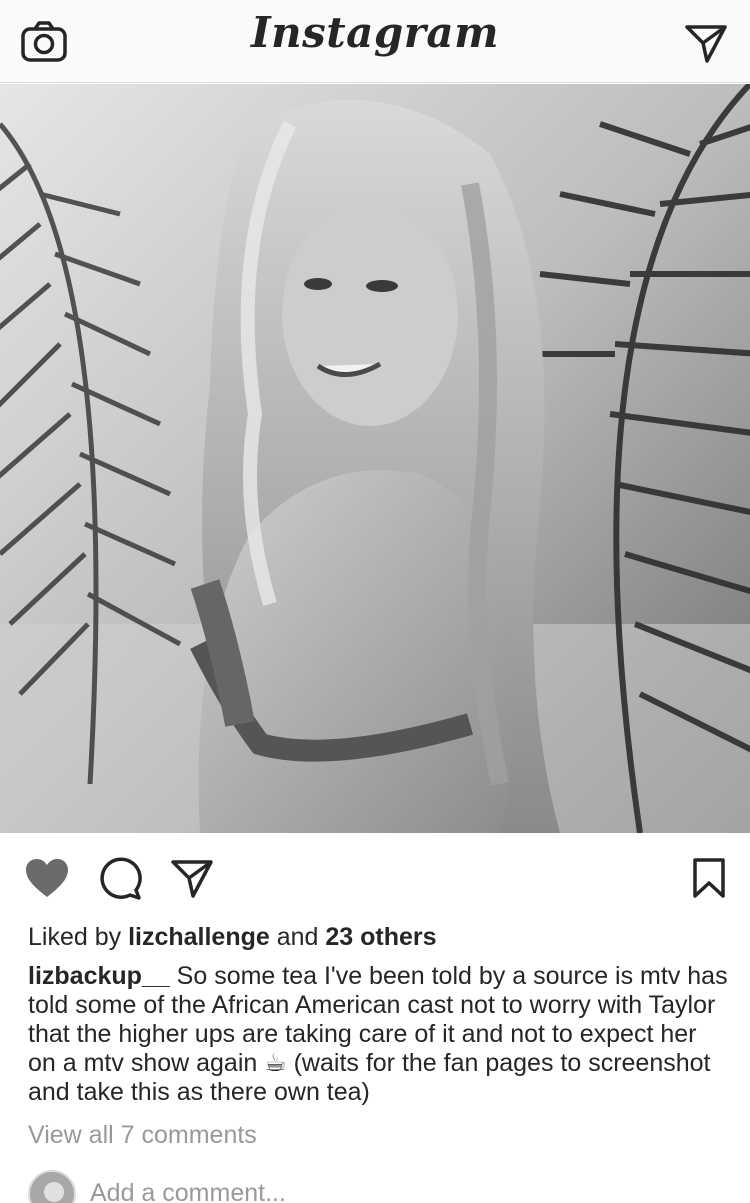  Describe the element at coordinates (99, 976) in the screenshot. I see `caption-username: lizbackup__` at that location.